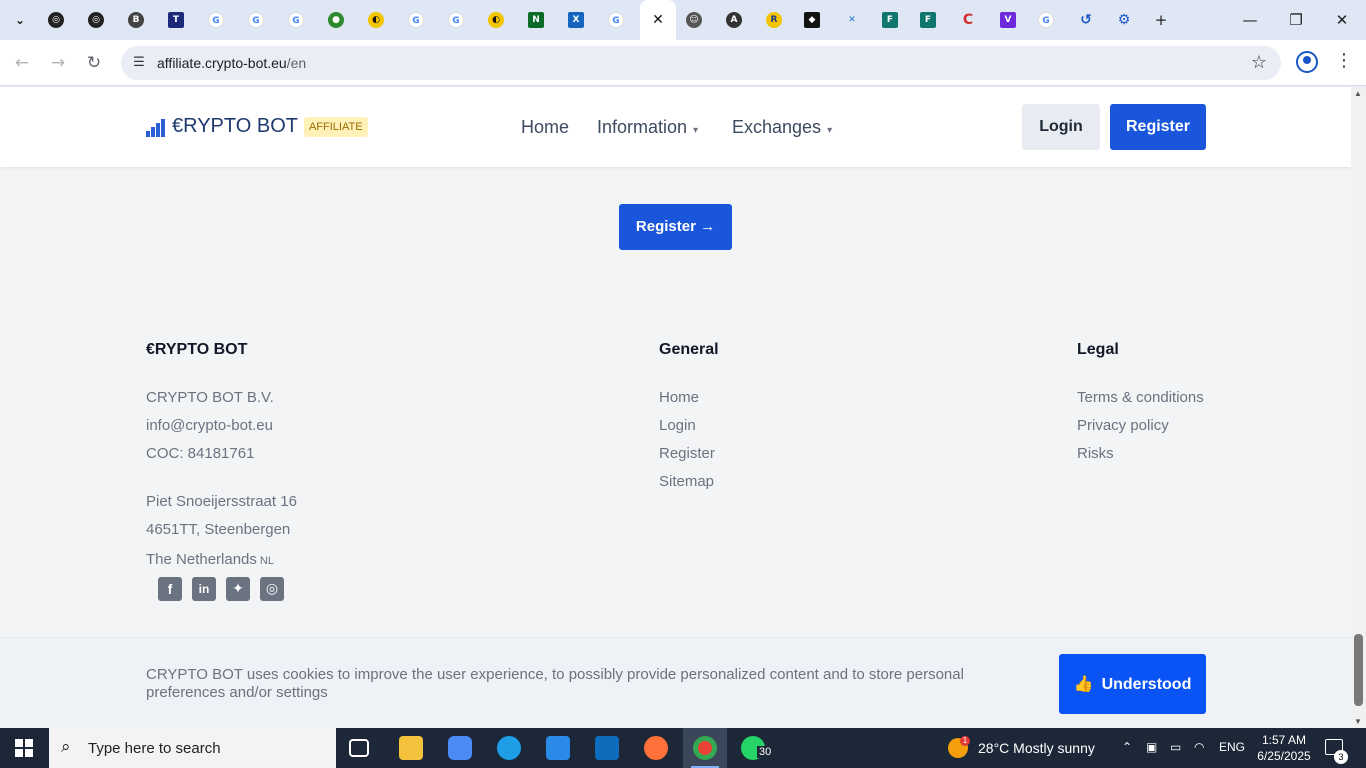 The height and width of the screenshot is (768, 1366). I want to click on tab-22: F, so click(890, 20).